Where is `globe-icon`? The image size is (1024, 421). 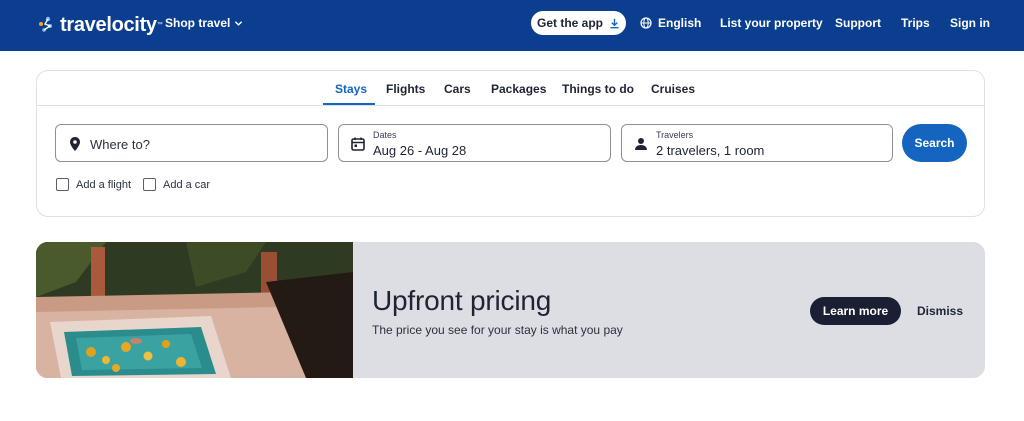 globe-icon is located at coordinates (646, 23).